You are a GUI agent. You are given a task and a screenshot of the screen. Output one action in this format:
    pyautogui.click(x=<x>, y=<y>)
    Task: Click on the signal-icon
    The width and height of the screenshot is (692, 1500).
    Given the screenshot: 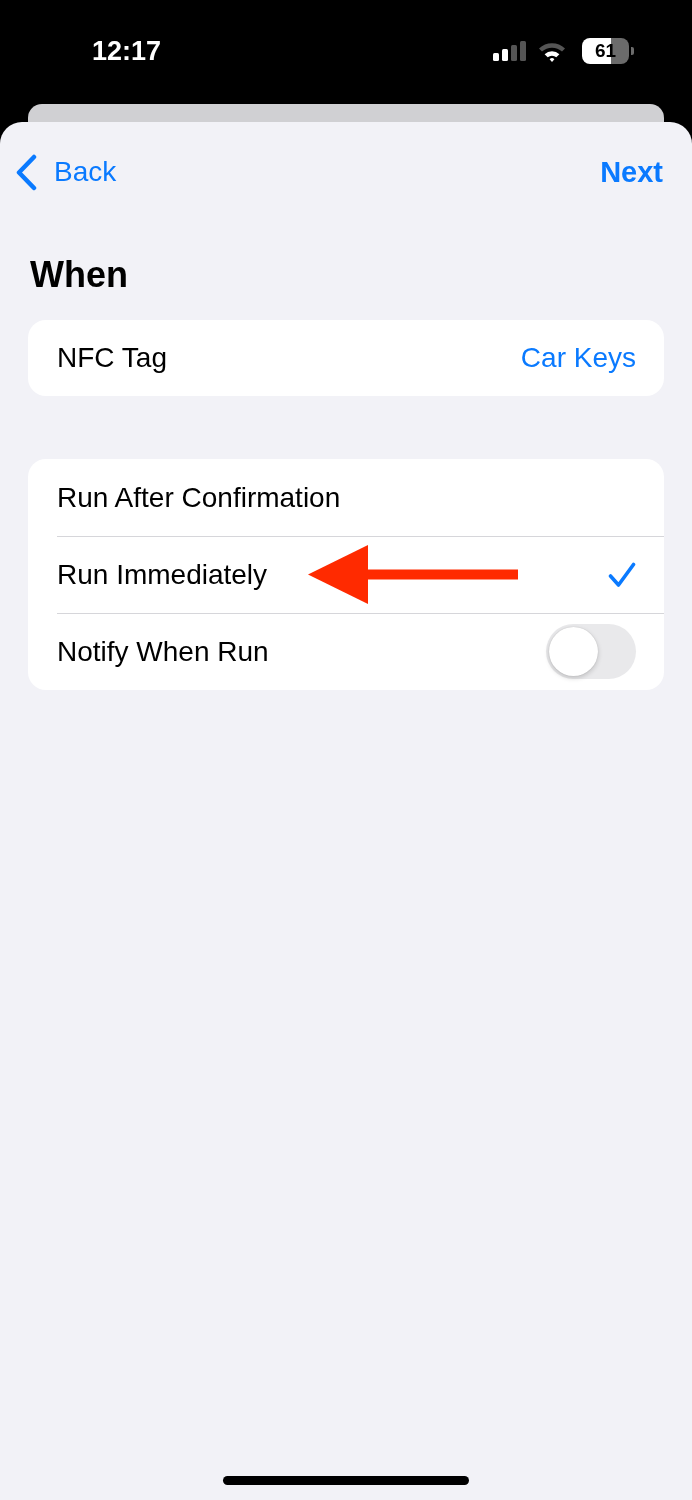 What is the action you would take?
    pyautogui.click(x=509, y=51)
    